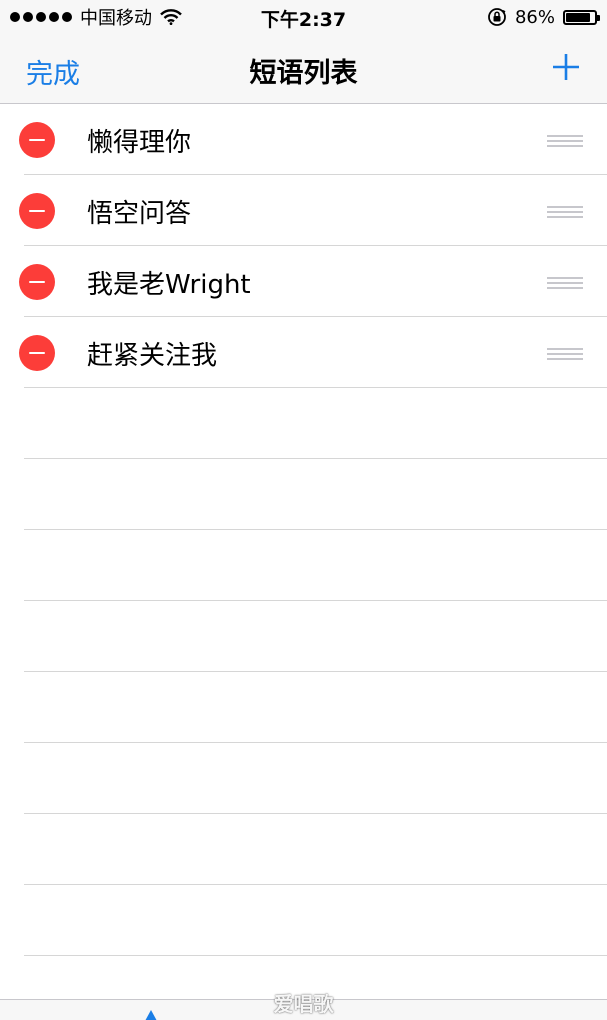  I want to click on list-item: 悟空问答, so click(303, 210).